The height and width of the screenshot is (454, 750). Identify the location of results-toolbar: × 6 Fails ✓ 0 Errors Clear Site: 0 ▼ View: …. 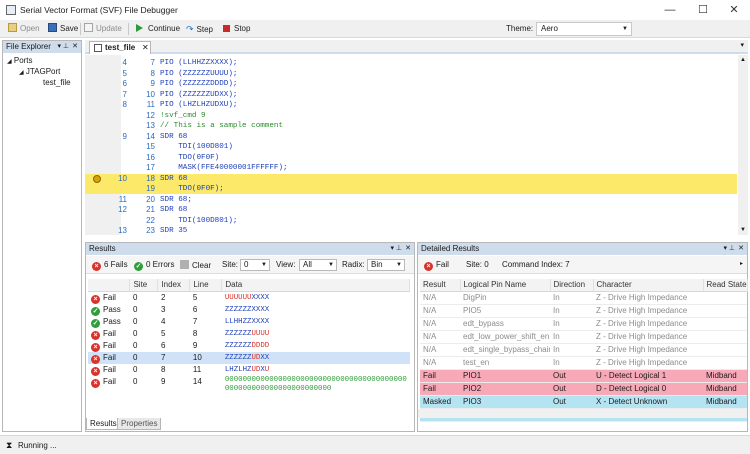
(250, 265).